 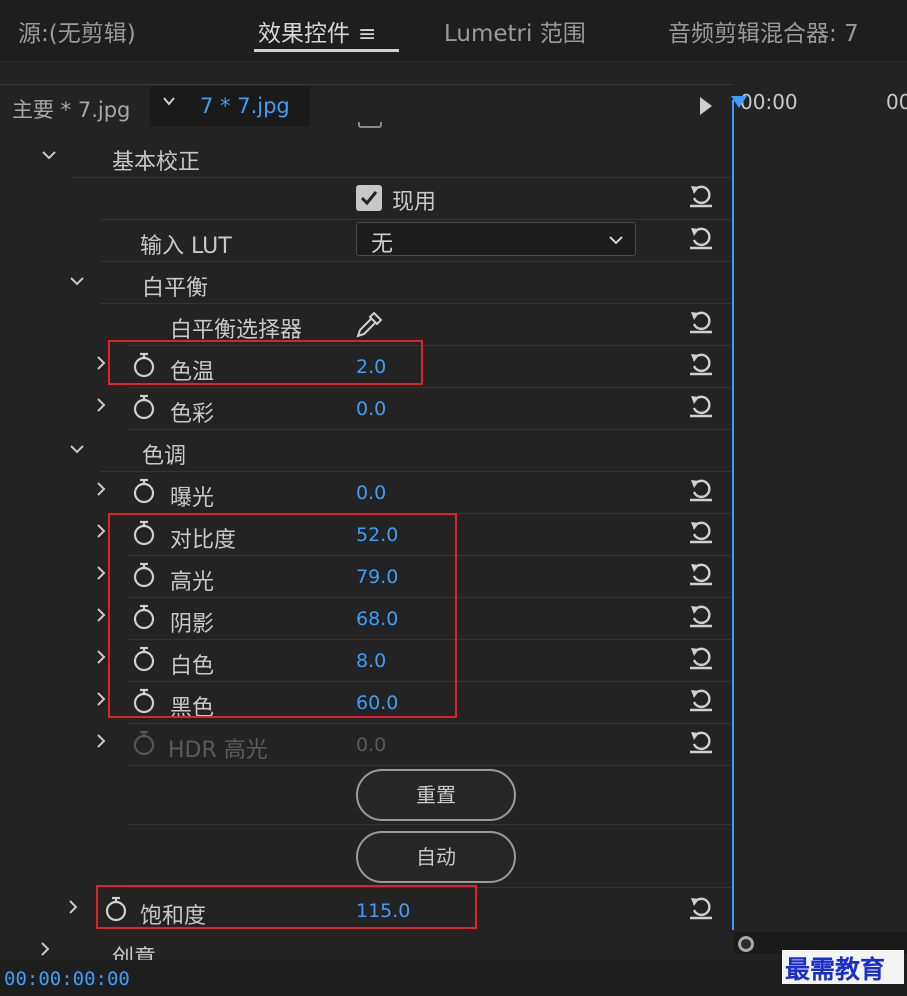 I want to click on timecode-display: 00:00:00:00, so click(x=67, y=979).